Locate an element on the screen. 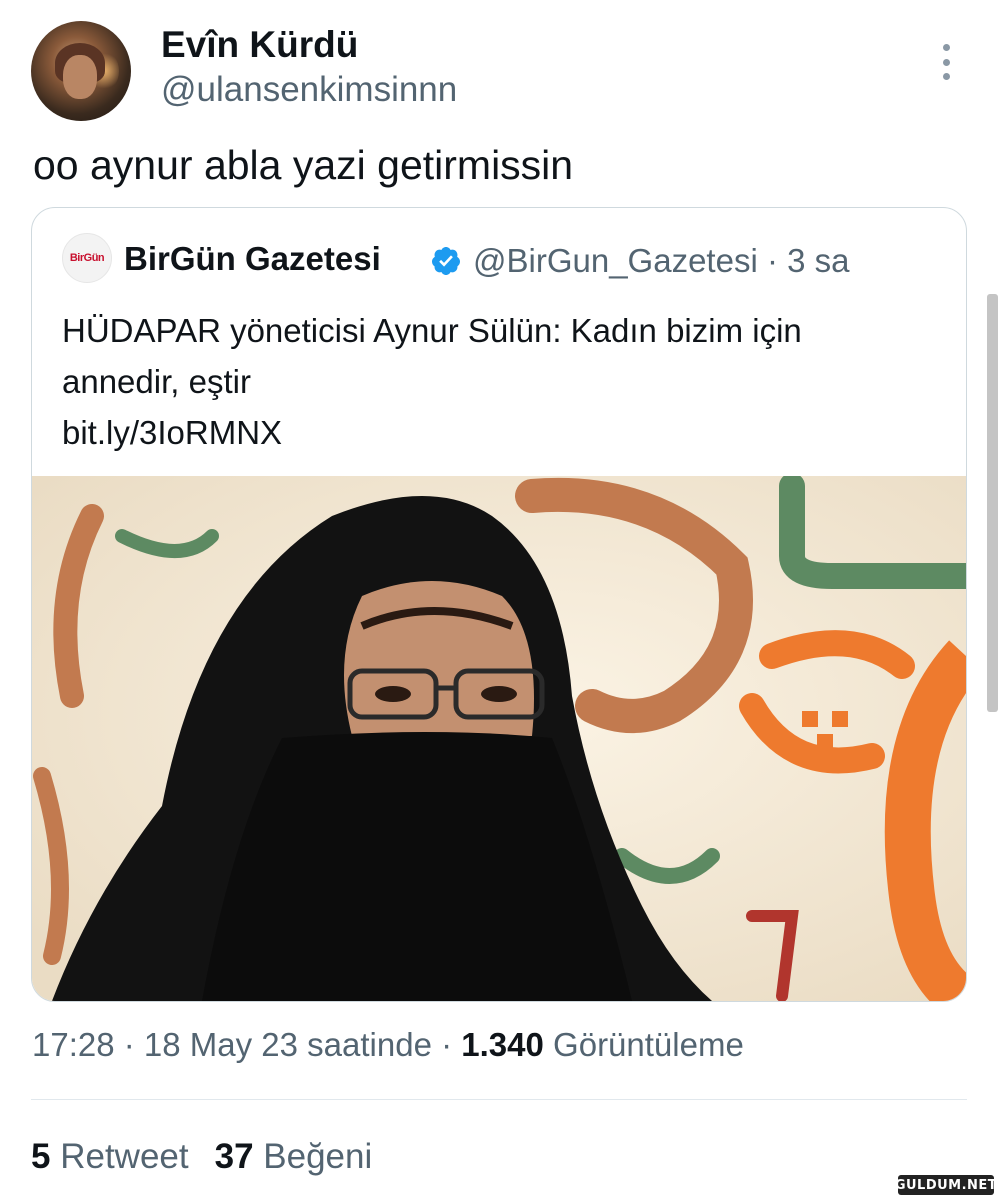 Image resolution: width=998 pixels, height=1199 pixels. tweet-stats: 5 Retweet 37 Beğeni is located at coordinates (201, 1157).